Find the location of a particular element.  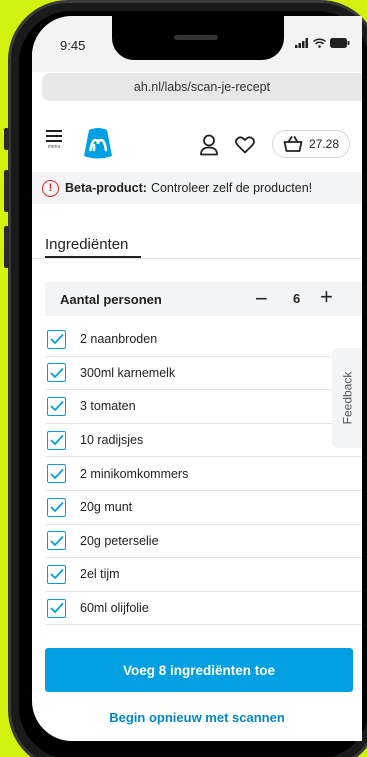

status-bar: 9:45 is located at coordinates (197, 44).